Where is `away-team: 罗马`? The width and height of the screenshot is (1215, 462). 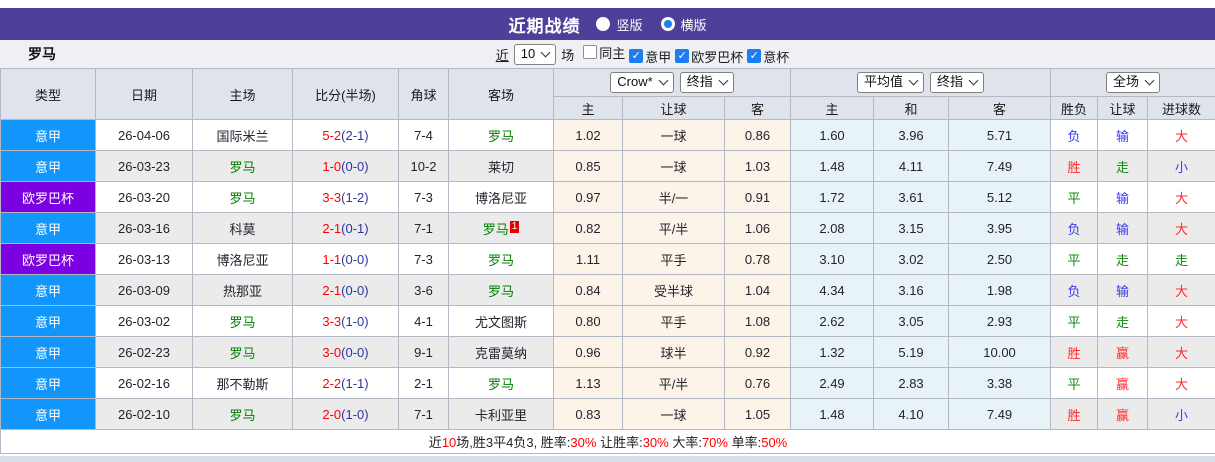 away-team: 罗马 is located at coordinates (501, 259).